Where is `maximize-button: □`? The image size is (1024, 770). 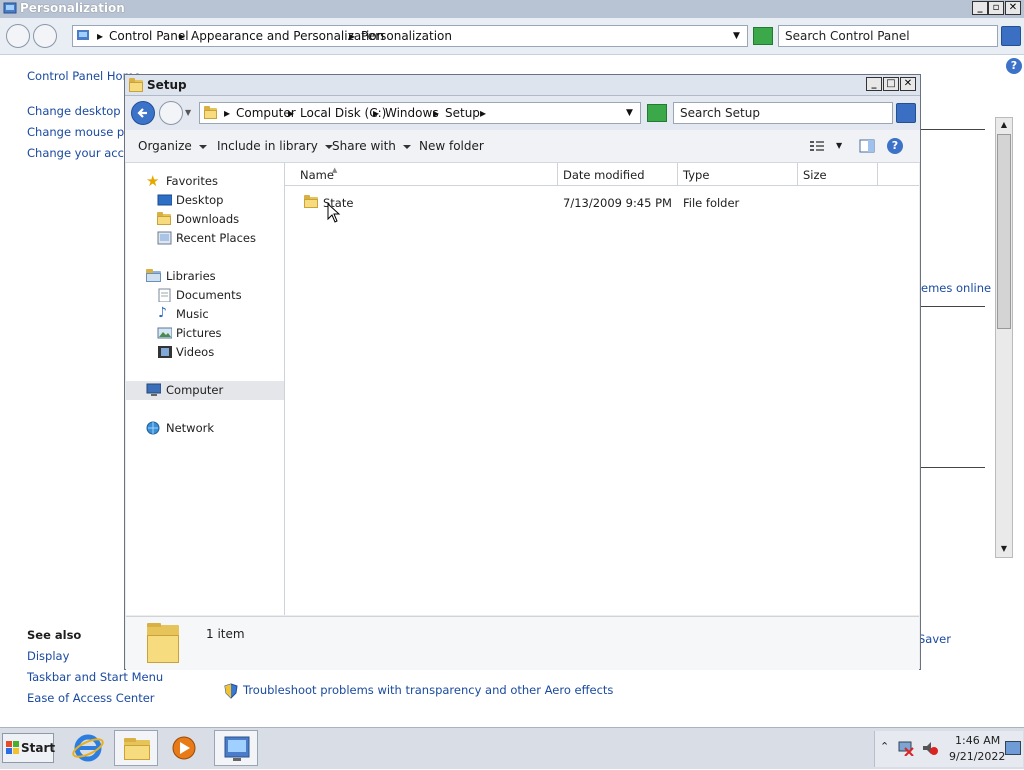
maximize-button: □ is located at coordinates (891, 84).